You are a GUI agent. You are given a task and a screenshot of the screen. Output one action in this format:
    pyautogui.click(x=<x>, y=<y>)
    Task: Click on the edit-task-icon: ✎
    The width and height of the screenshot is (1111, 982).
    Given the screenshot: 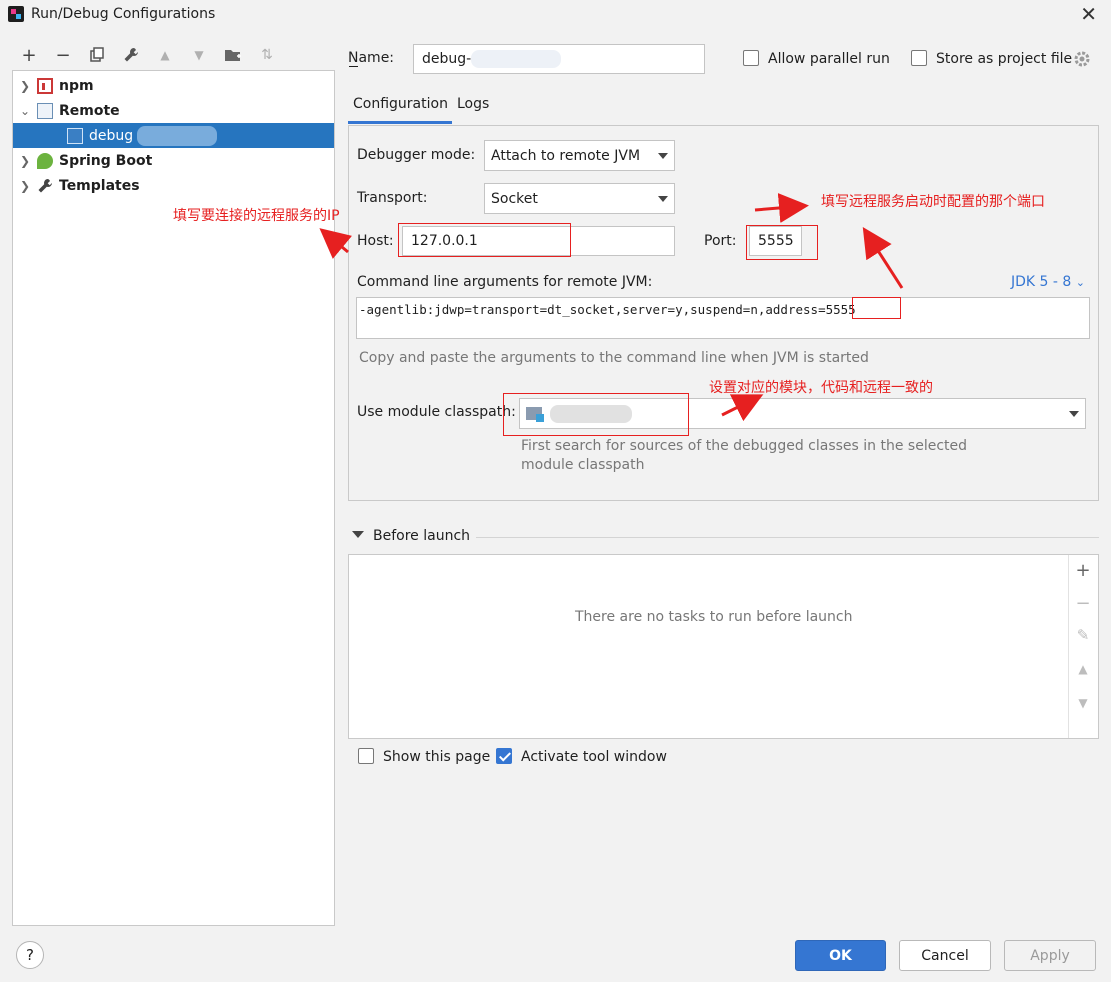 What is the action you would take?
    pyautogui.click(x=1083, y=635)
    